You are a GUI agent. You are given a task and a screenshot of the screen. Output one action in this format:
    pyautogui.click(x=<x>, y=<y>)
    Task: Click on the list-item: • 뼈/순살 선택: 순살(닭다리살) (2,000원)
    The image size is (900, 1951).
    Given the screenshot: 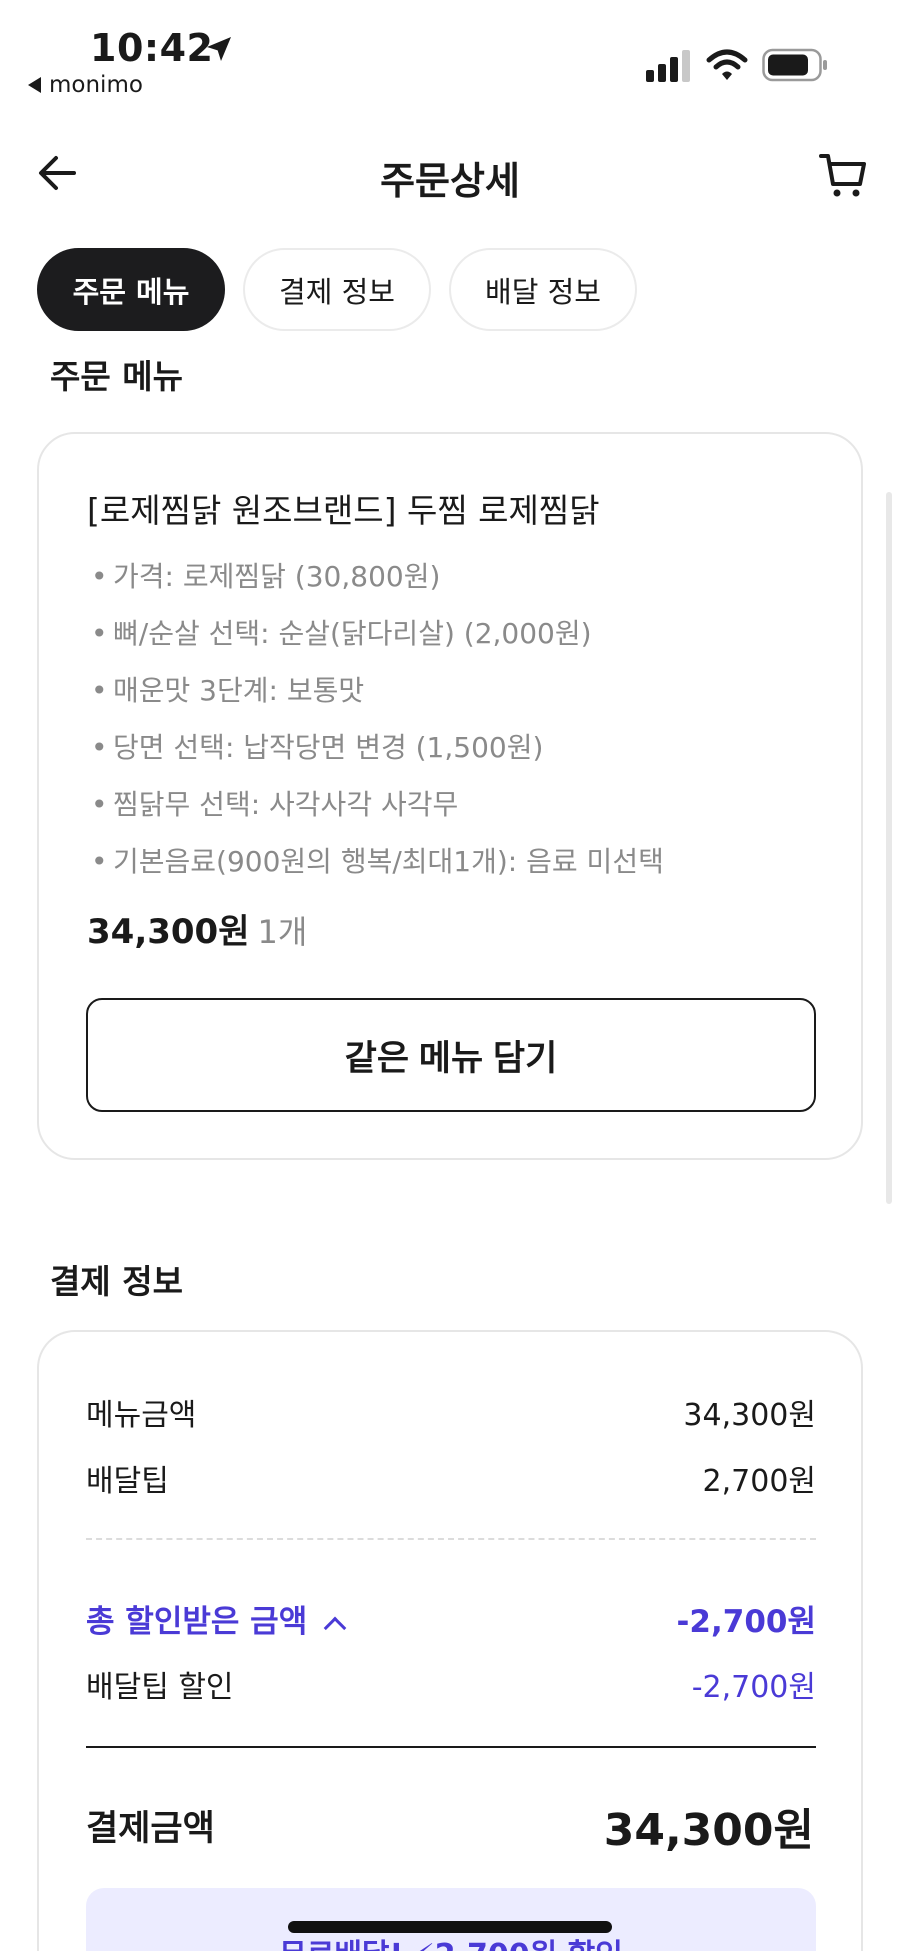 What is the action you would take?
    pyautogui.click(x=341, y=633)
    